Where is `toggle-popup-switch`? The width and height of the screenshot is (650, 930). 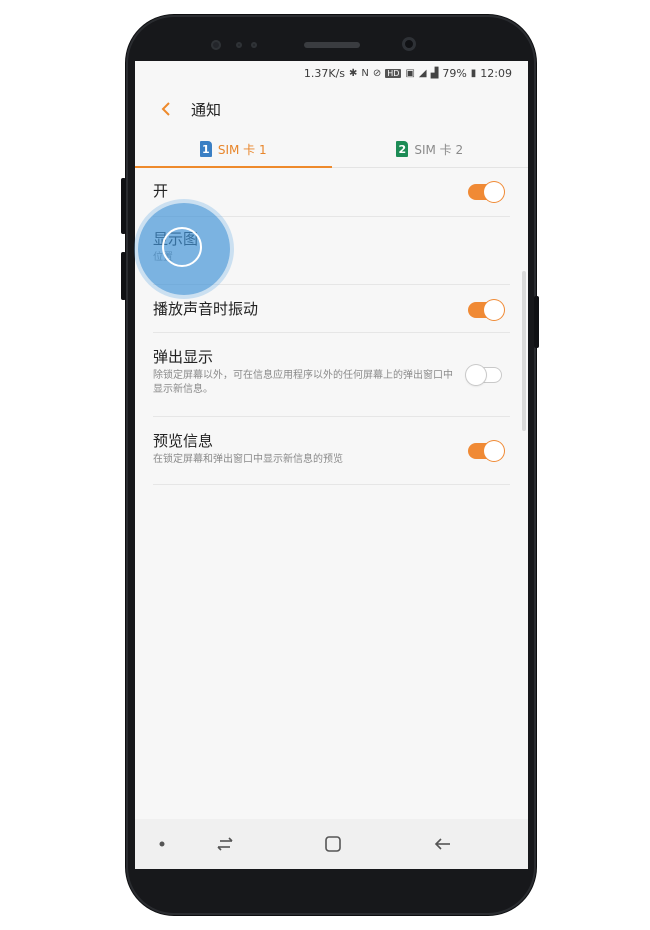 toggle-popup-switch is located at coordinates (484, 375).